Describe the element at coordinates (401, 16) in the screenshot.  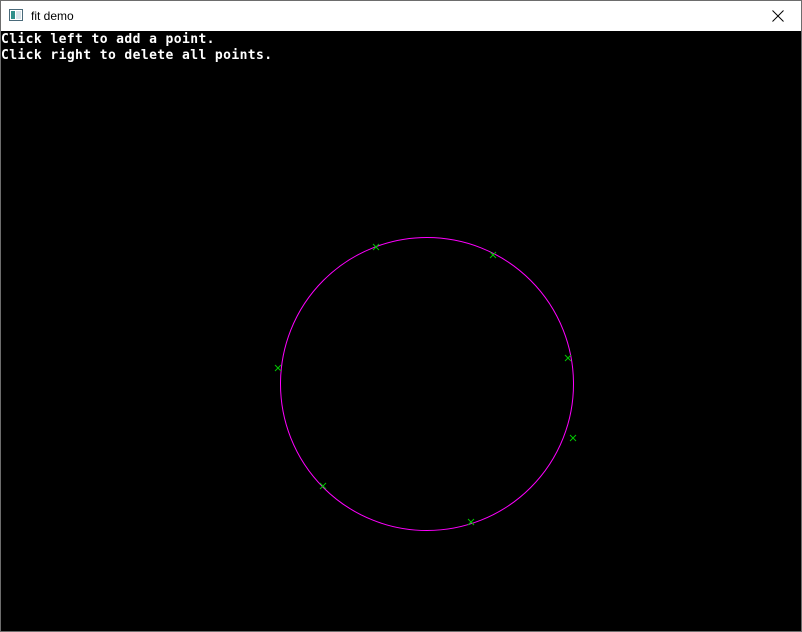
I see `title-bar: fit demo` at that location.